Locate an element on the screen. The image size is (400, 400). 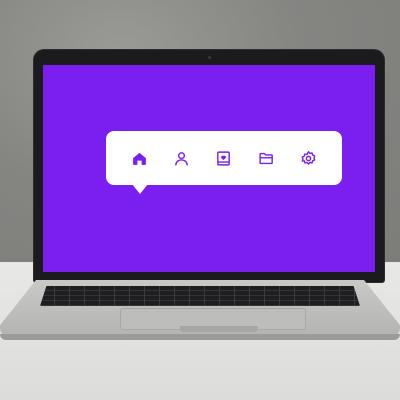
keyboard-rows is located at coordinates (200, 296).